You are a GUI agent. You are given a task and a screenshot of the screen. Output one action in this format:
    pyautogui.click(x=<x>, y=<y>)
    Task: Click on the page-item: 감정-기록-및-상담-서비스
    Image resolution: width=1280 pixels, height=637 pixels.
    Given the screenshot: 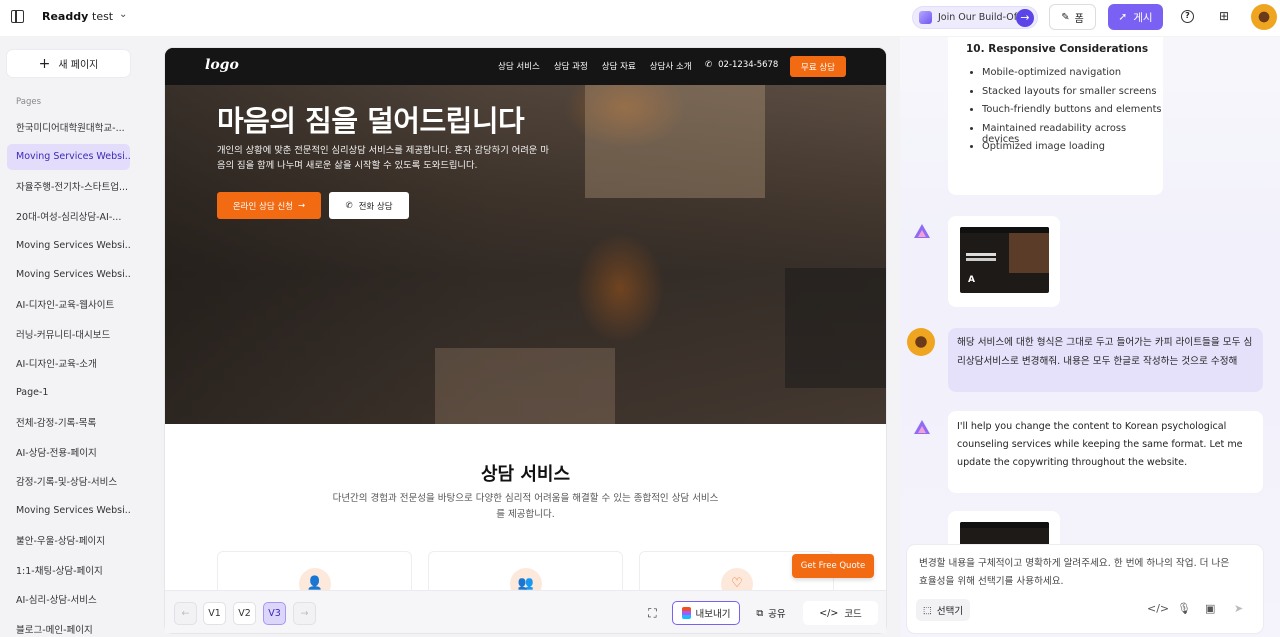 What is the action you would take?
    pyautogui.click(x=68, y=481)
    